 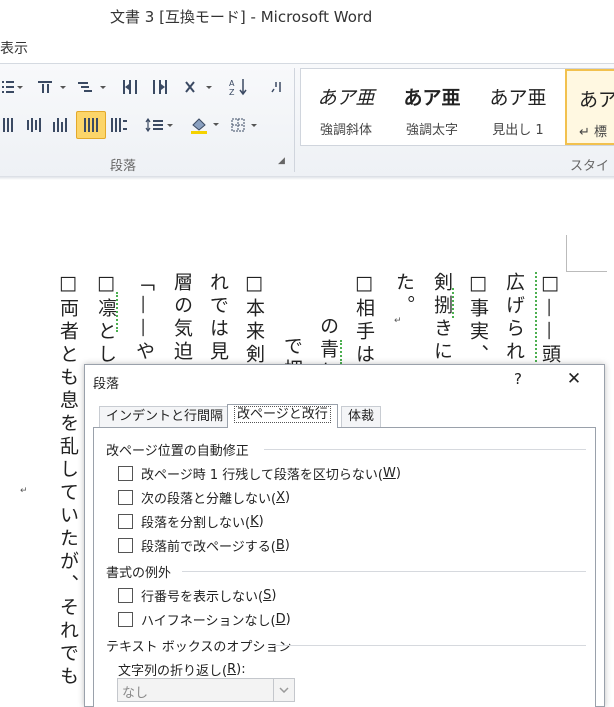 I want to click on dialog-title: 段落, so click(x=106, y=384).